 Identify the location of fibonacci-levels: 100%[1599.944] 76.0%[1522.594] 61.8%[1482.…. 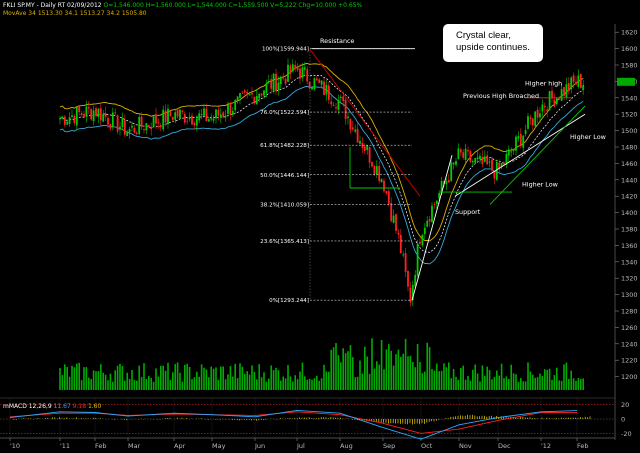
(337, 175).